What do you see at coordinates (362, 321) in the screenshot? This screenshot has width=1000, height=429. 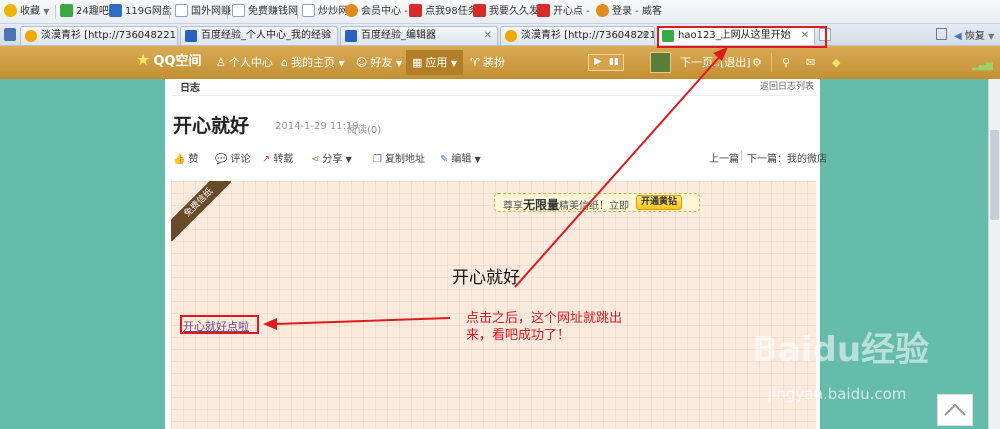 I see `arrow-line-left` at bounding box center [362, 321].